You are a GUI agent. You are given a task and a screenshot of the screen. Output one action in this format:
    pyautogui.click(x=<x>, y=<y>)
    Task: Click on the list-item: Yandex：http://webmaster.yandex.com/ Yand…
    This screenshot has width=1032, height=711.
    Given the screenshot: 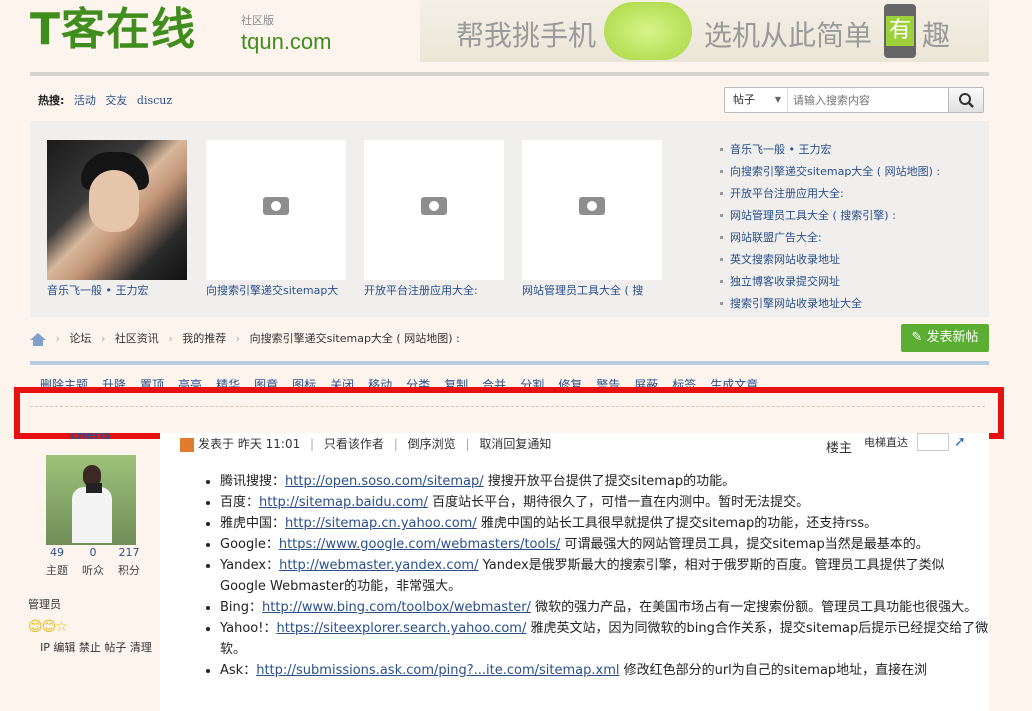 What is the action you would take?
    pyautogui.click(x=605, y=576)
    